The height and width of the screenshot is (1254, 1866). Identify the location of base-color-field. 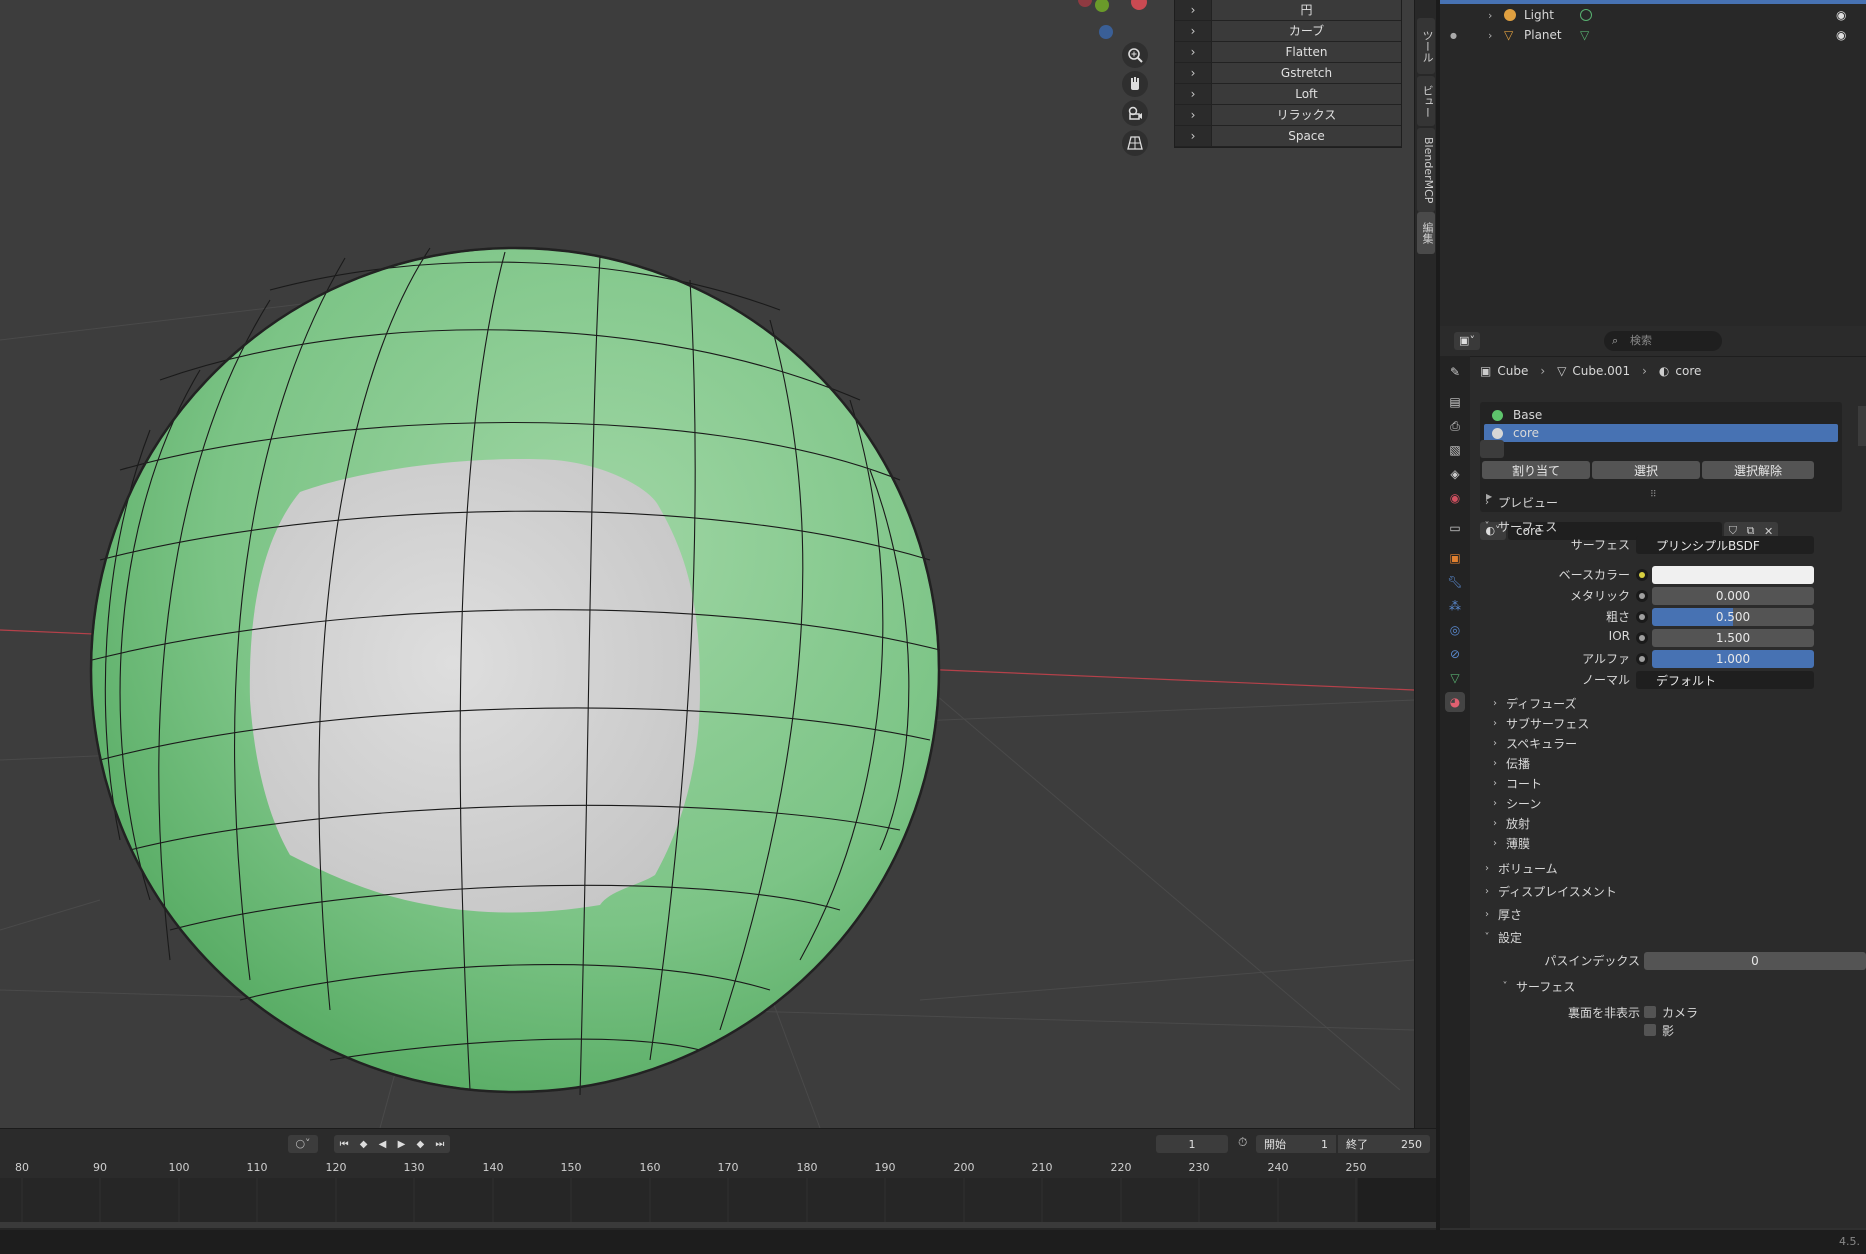
(1733, 575).